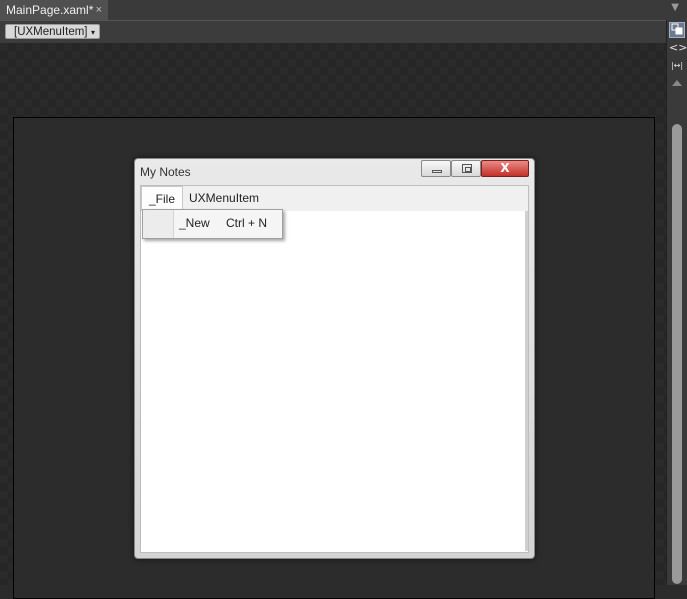 The image size is (687, 599). Describe the element at coordinates (437, 171) in the screenshot. I see `minimize-icon` at that location.